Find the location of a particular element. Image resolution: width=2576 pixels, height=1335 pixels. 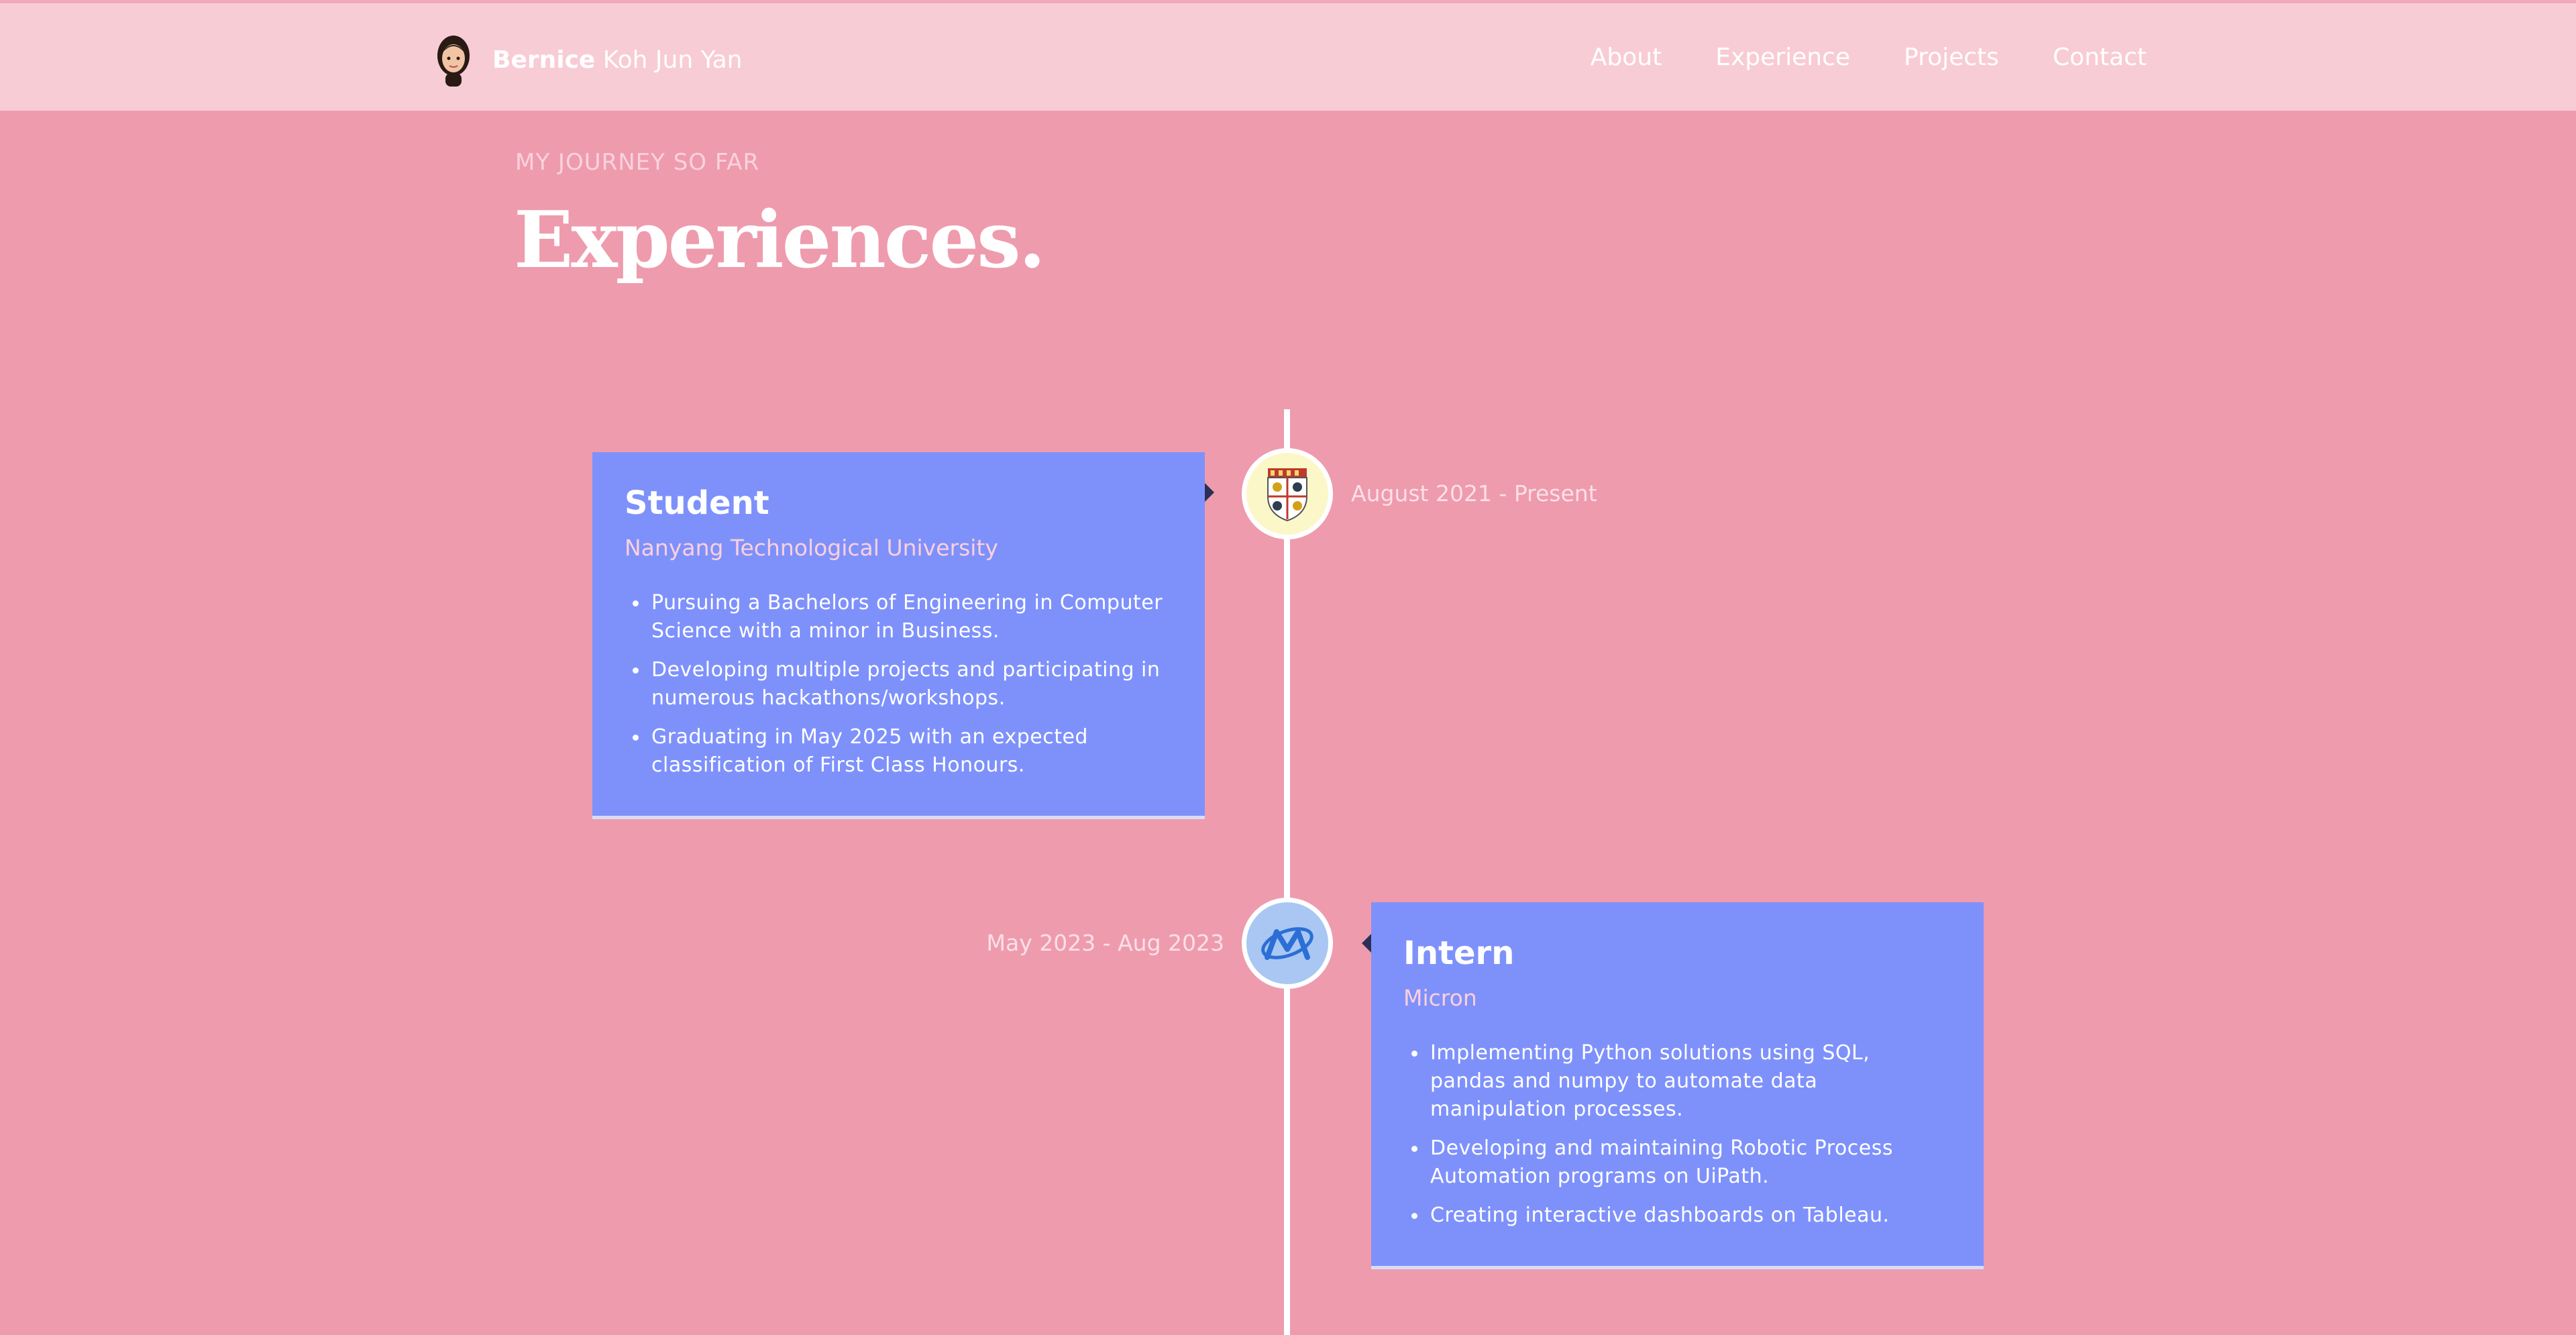

nav-links: About Experience Projects Contact is located at coordinates (1842, 57).